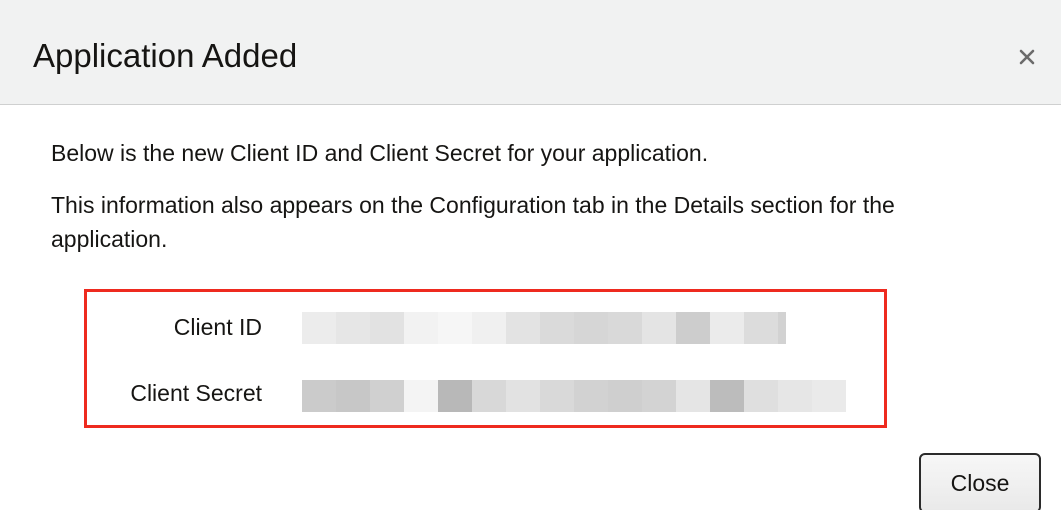 This screenshot has height=510, width=1061. What do you see at coordinates (196, 393) in the screenshot?
I see `client-secret-label: Client Secret` at bounding box center [196, 393].